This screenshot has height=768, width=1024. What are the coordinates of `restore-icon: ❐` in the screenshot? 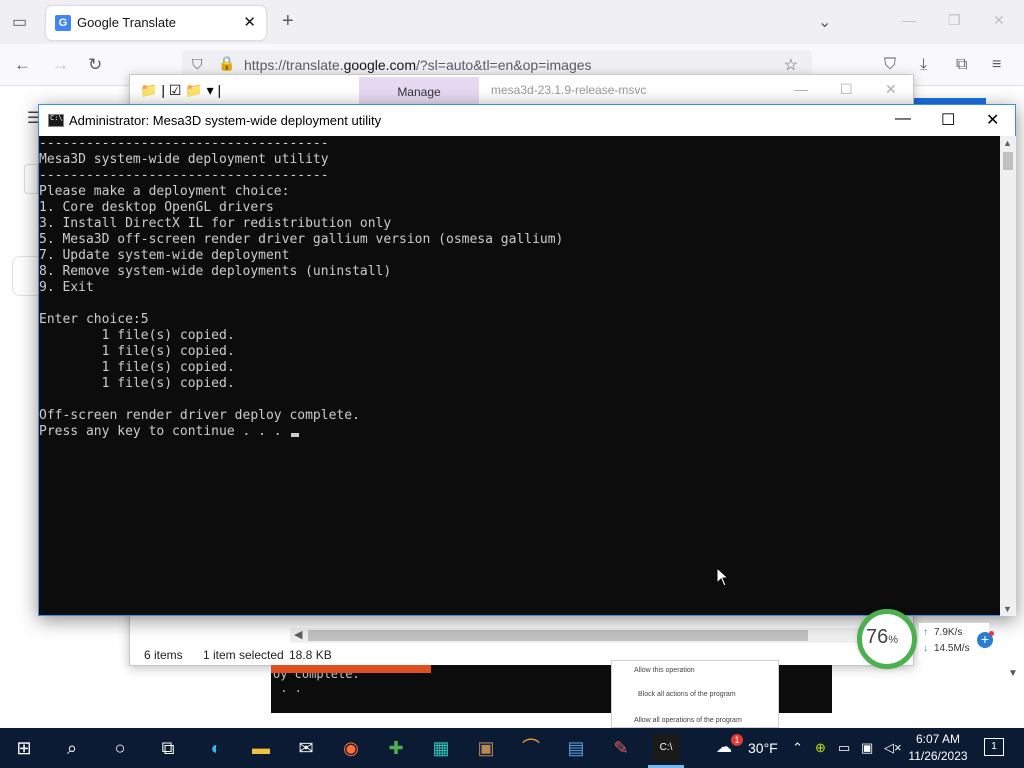 It's located at (954, 20).